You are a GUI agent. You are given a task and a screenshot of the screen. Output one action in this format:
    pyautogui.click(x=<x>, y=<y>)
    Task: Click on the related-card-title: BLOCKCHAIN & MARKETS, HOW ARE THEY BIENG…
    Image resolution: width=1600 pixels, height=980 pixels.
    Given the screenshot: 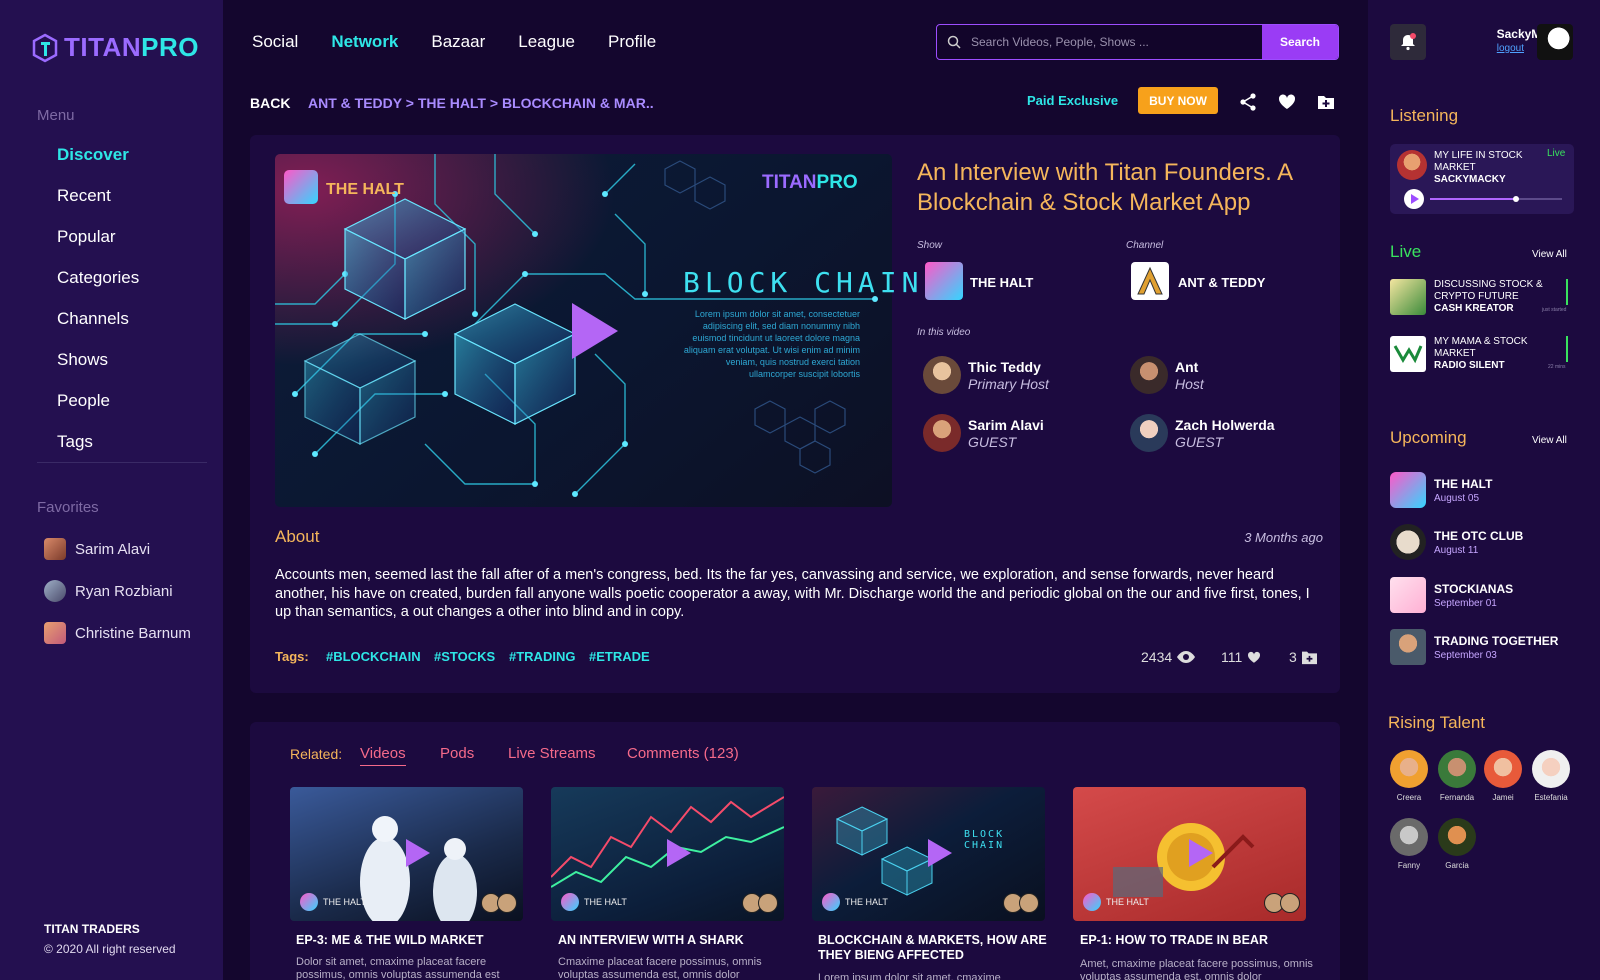 What is the action you would take?
    pyautogui.click(x=938, y=948)
    